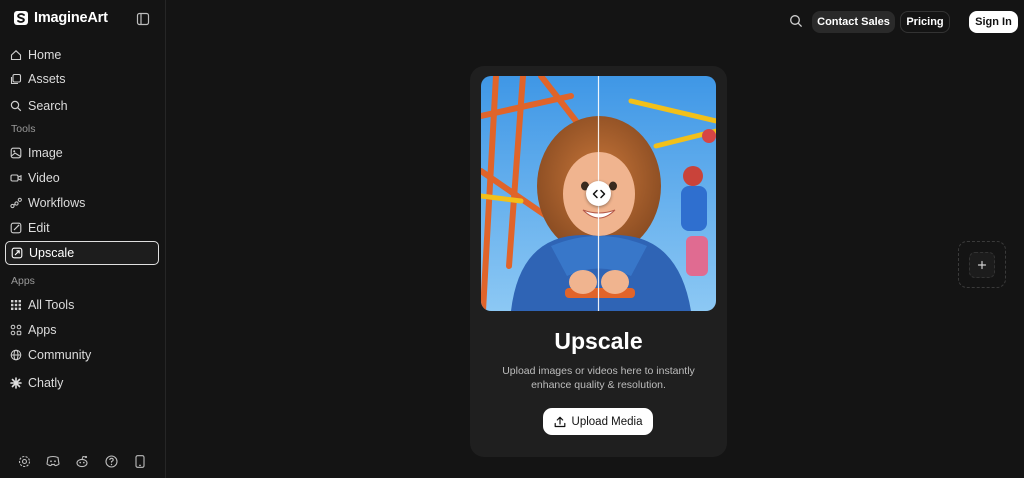  What do you see at coordinates (82, 106) in the screenshot?
I see `sidebar-item-search: Search` at bounding box center [82, 106].